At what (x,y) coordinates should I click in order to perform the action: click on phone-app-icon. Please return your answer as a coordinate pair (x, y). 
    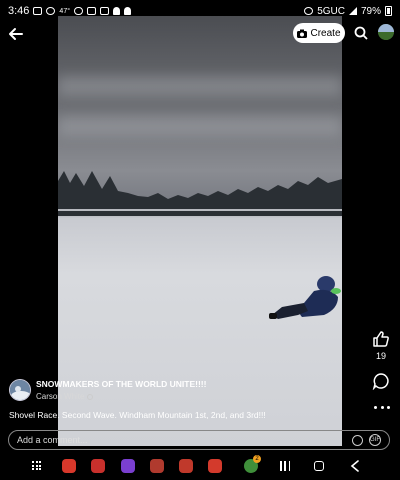
    Looking at the image, I should click on (69, 466).